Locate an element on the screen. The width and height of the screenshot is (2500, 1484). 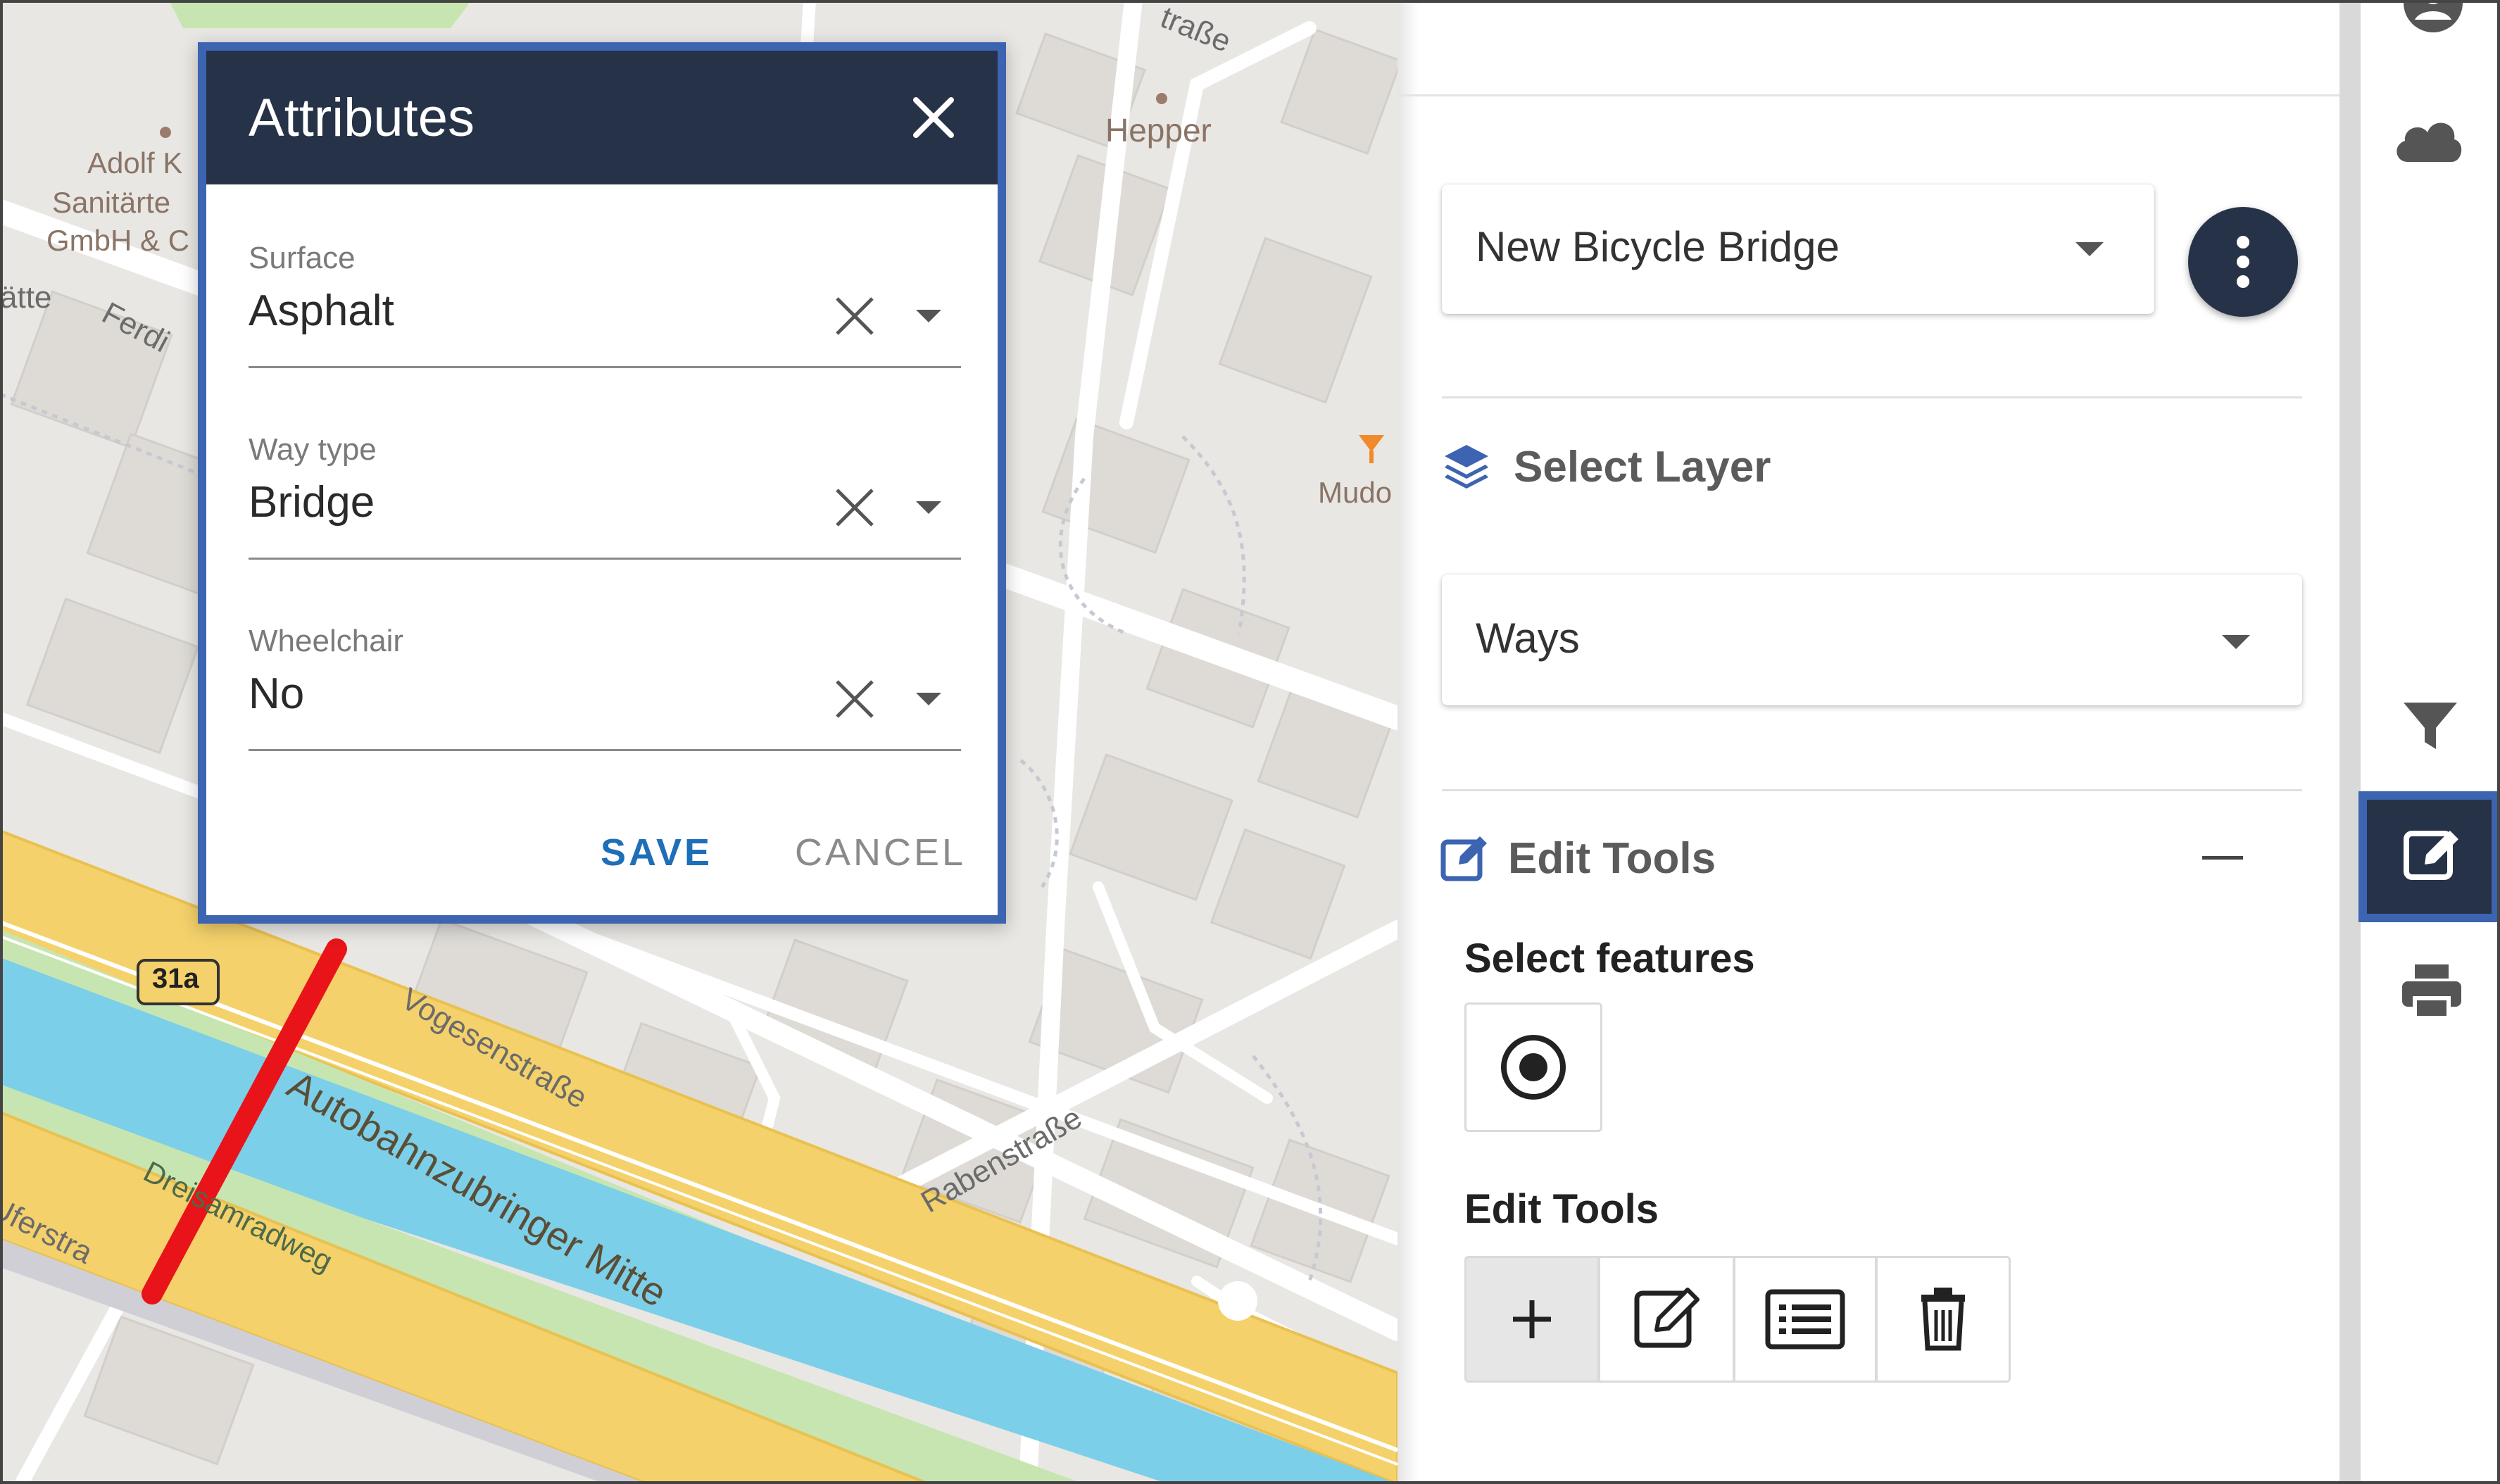
attributes-list-button is located at coordinates (1805, 1319).